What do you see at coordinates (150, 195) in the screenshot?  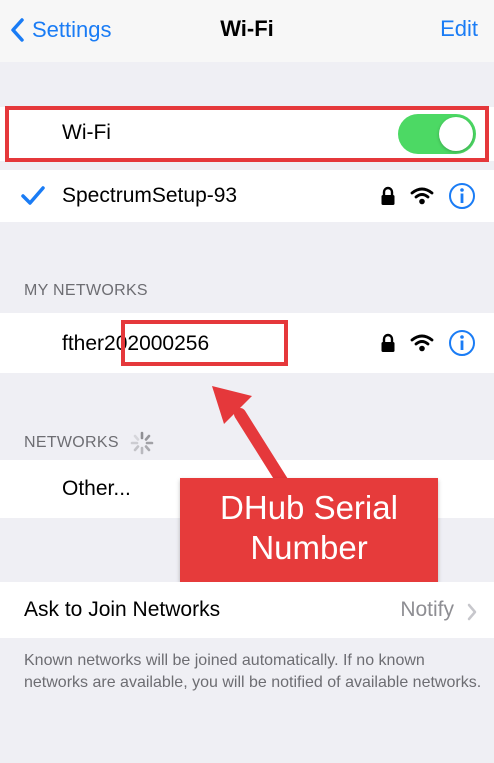 I see `connected-network-name: SpectrumSetup-93` at bounding box center [150, 195].